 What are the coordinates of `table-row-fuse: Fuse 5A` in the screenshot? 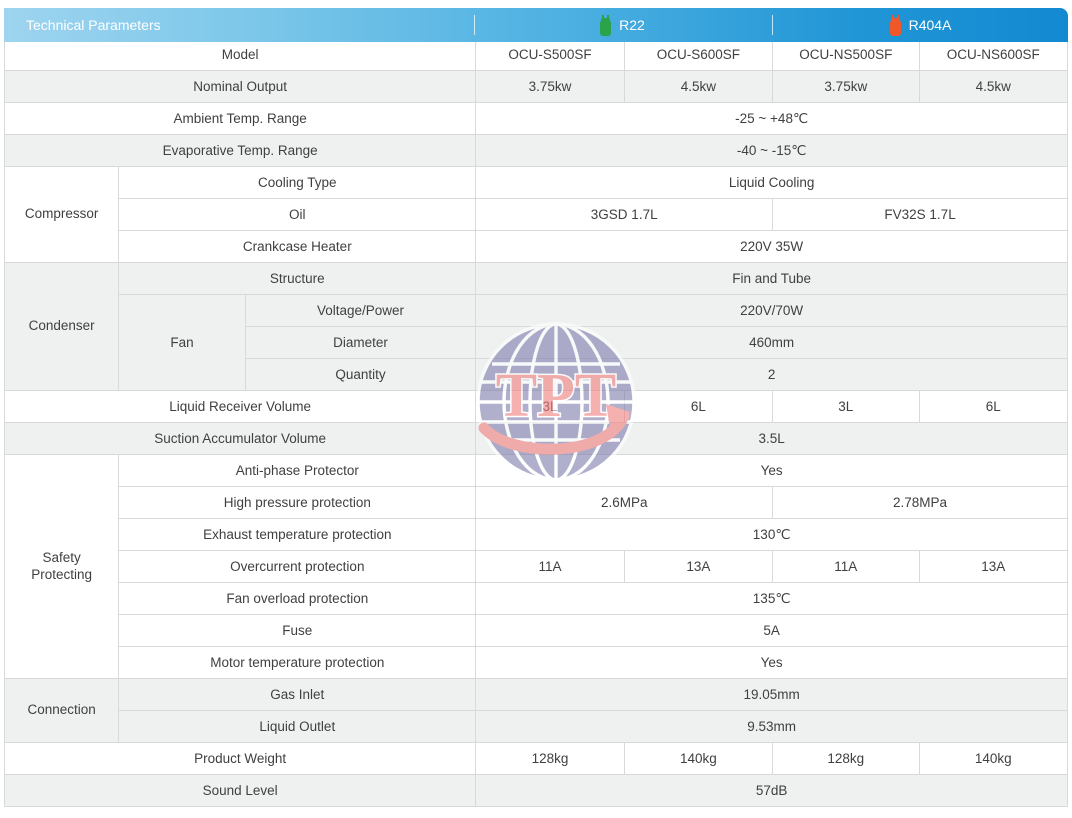 It's located at (536, 630).